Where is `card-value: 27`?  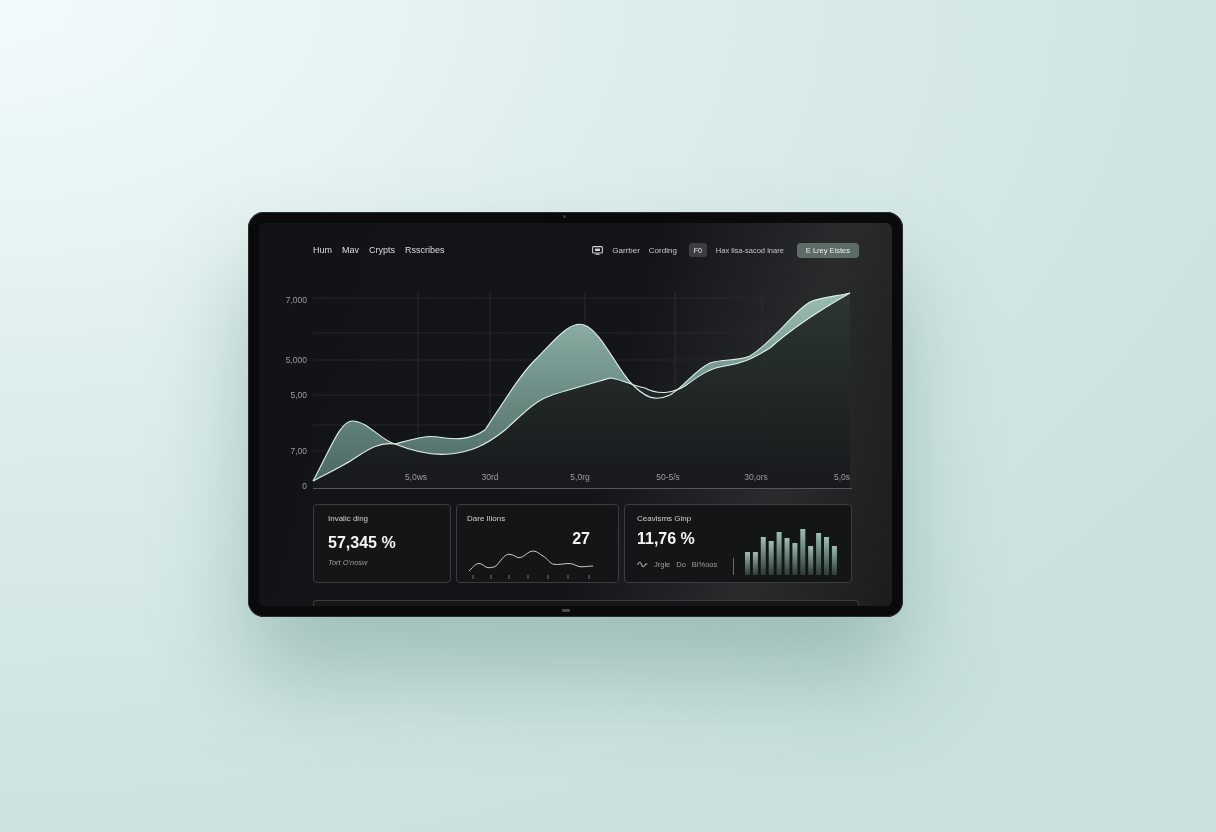
card-value: 27 is located at coordinates (581, 539).